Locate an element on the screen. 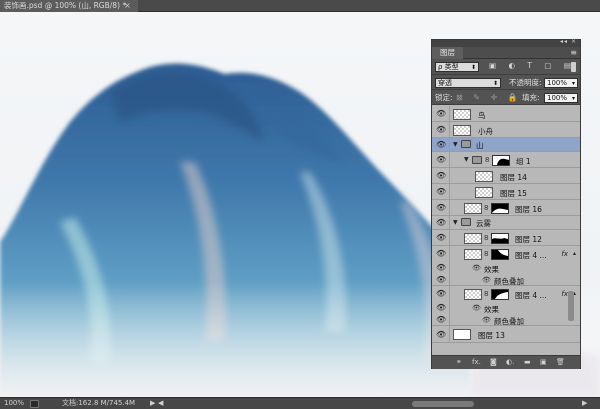 This screenshot has width=600, height=409. new-group-icon: ▬ is located at coordinates (527, 362).